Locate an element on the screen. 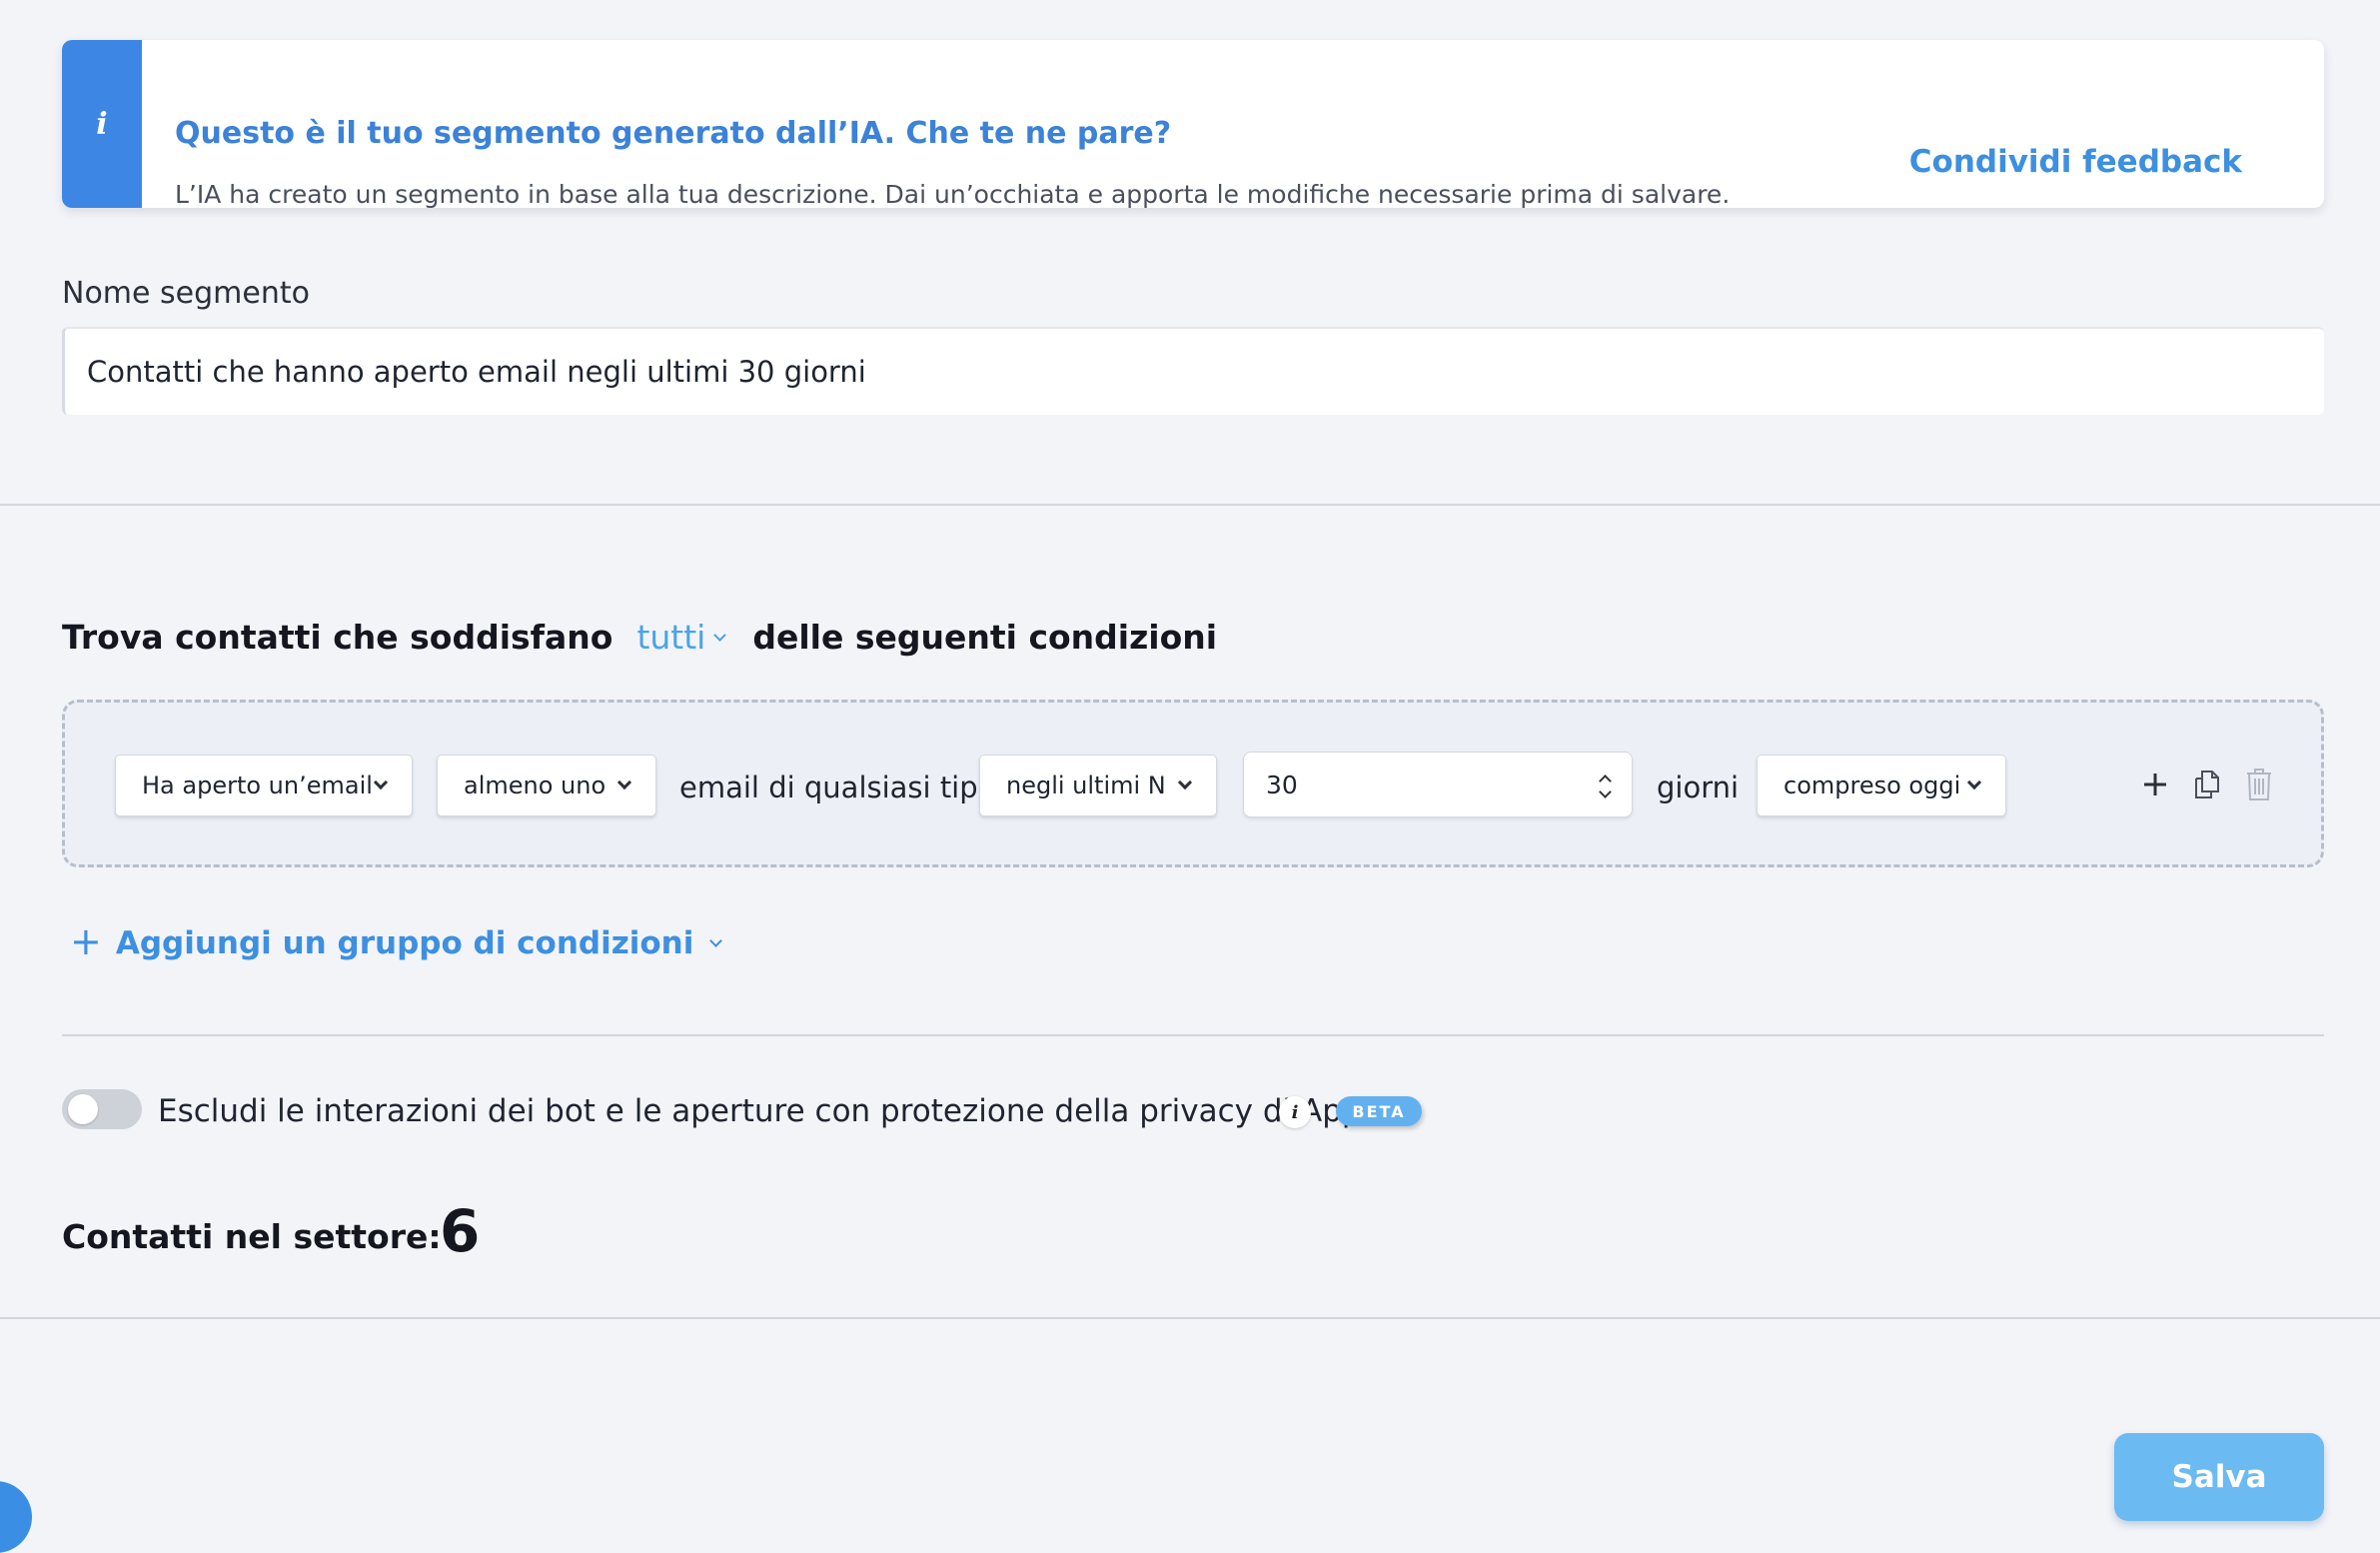 This screenshot has height=1553, width=2380. add-condition-group-button: + Aggiungi un gruppo di condizioni is located at coordinates (396, 941).